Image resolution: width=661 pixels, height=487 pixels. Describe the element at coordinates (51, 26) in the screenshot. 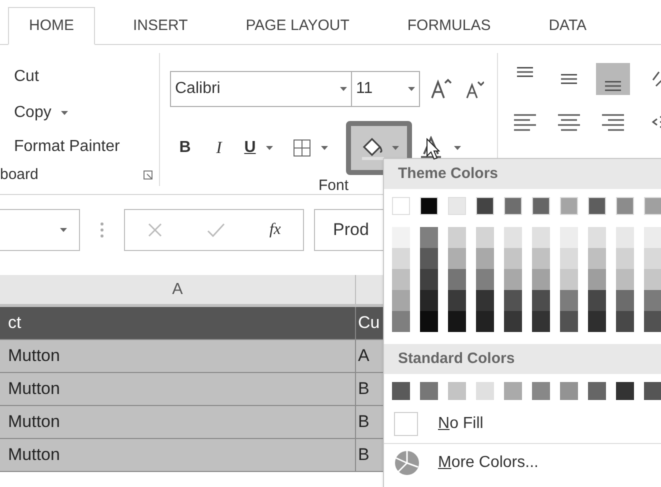

I see `ribbon-tab: HOME` at that location.